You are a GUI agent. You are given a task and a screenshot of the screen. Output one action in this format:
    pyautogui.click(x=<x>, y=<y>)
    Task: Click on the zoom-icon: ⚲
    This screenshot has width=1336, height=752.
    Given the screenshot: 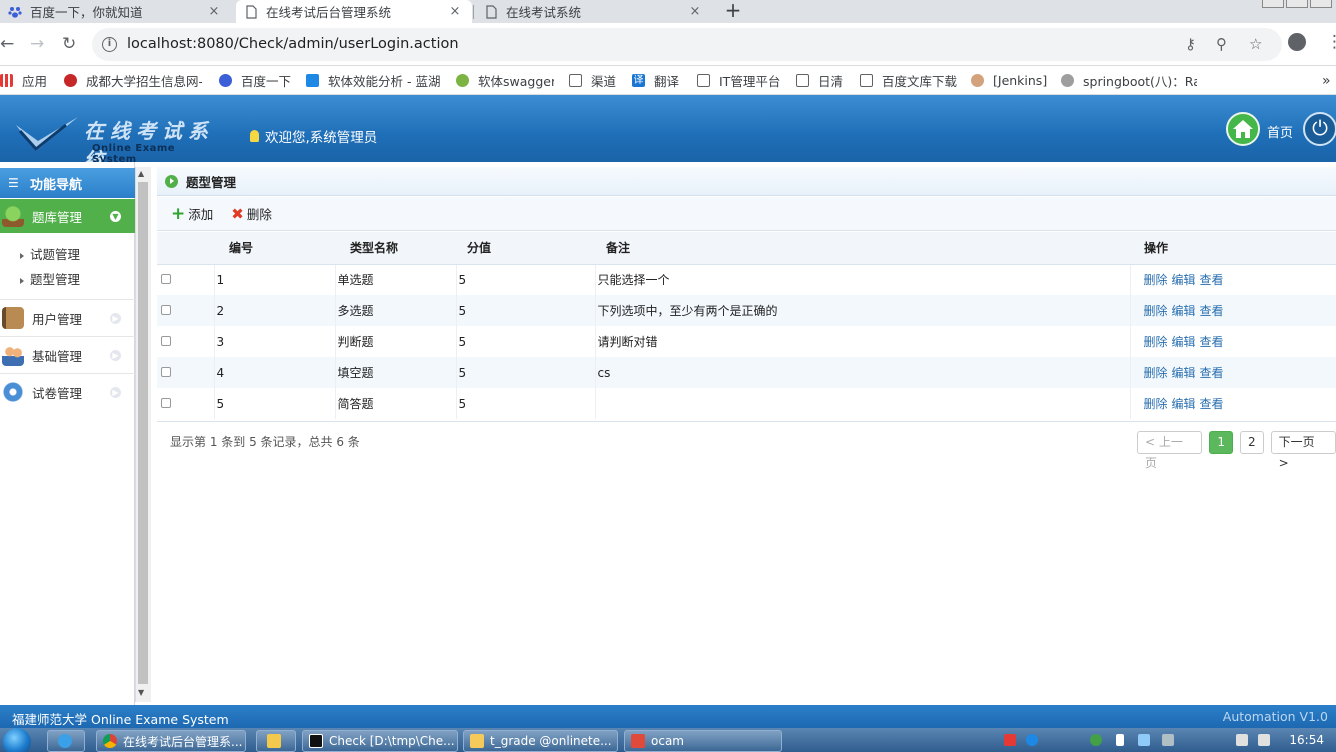 What is the action you would take?
    pyautogui.click(x=1221, y=44)
    